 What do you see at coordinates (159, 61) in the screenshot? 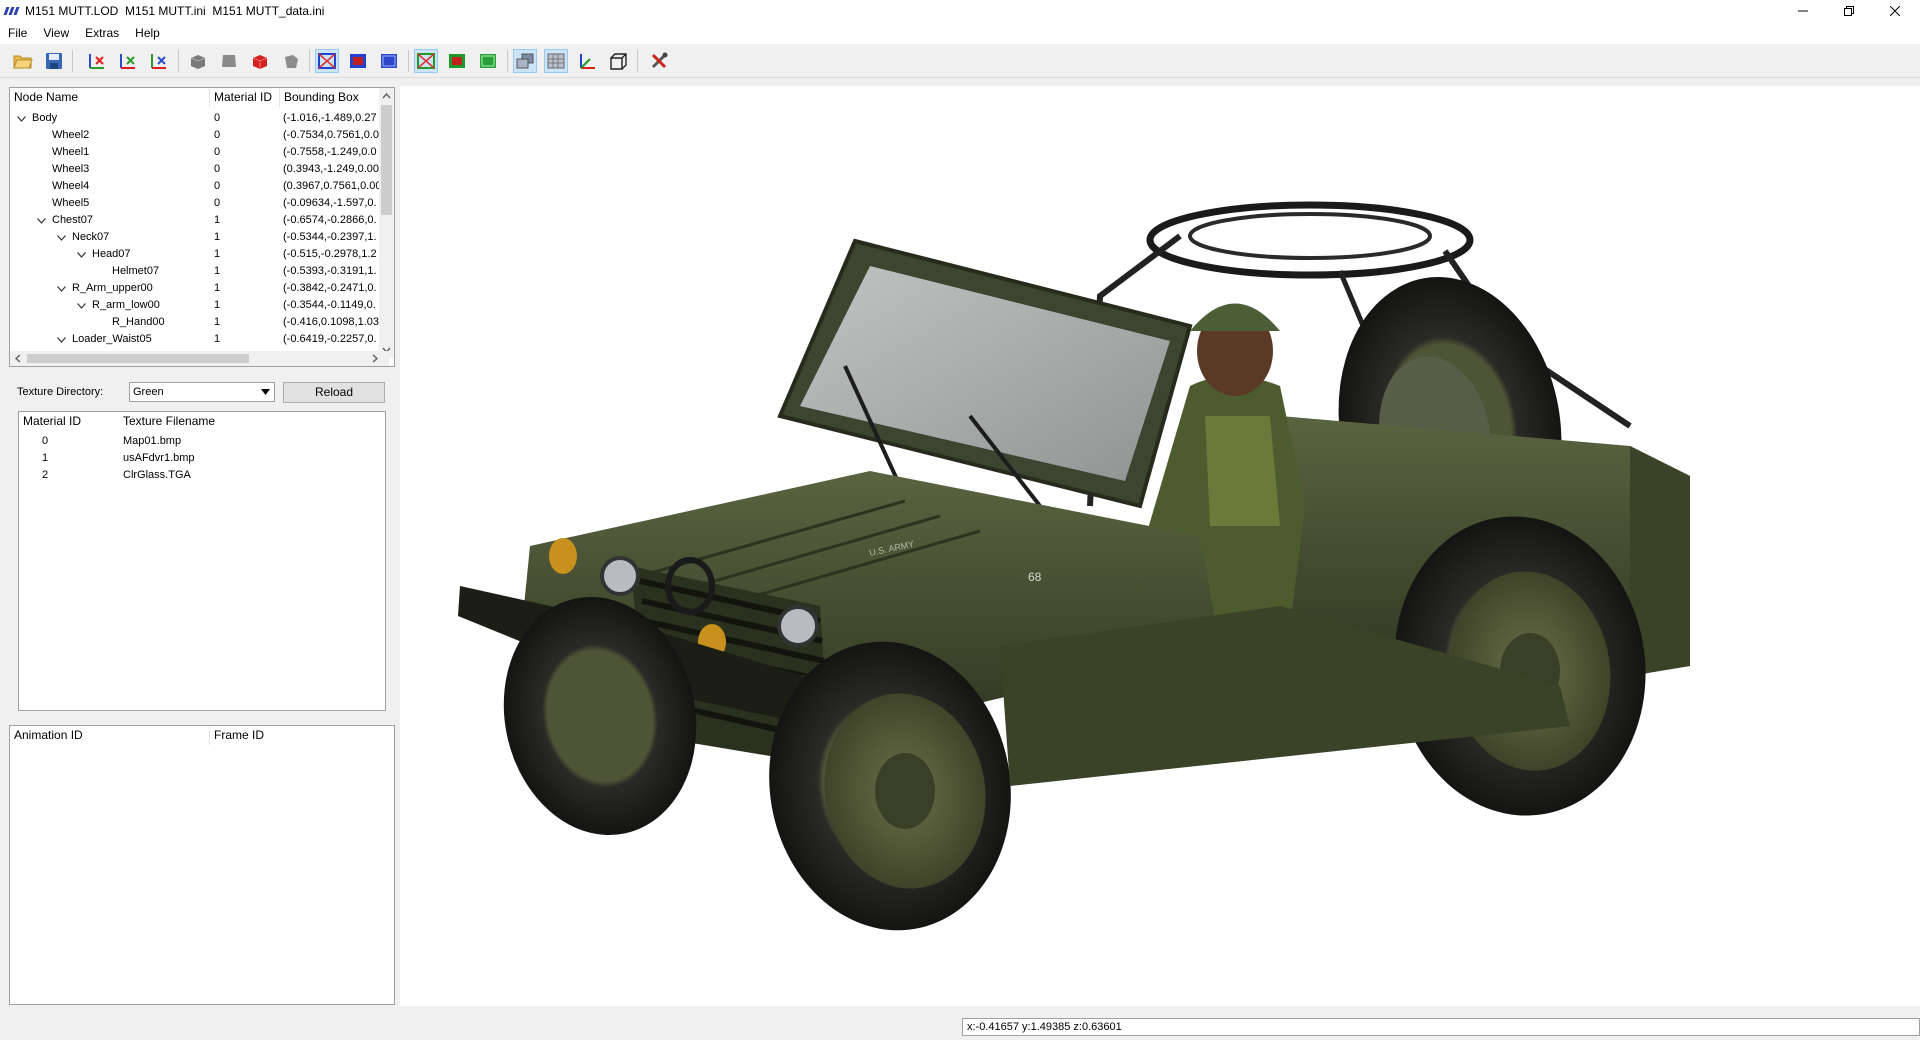
I see `rotate-z-icon` at bounding box center [159, 61].